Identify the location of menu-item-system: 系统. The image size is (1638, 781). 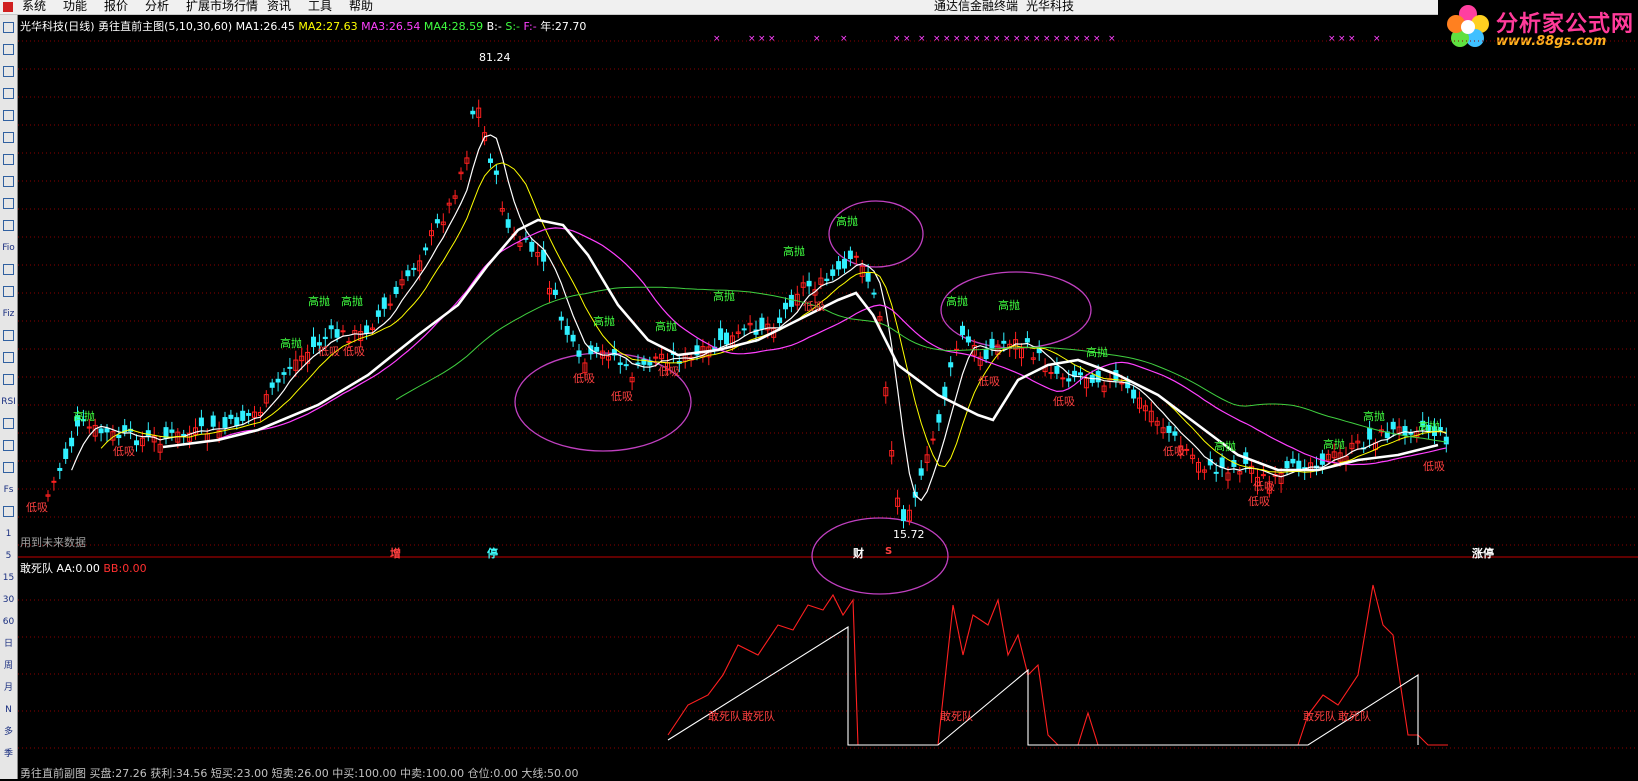
(34, 6).